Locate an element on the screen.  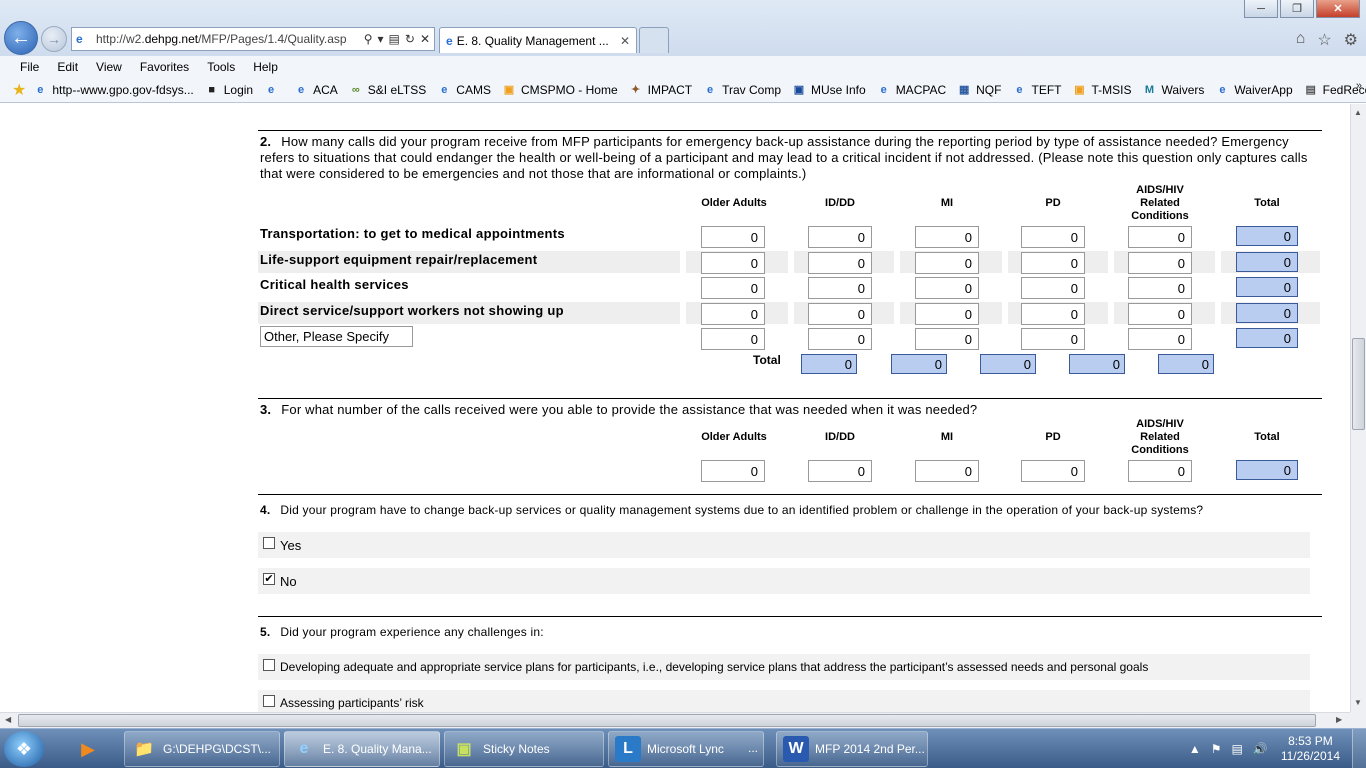
clock: 8:53 PM 11/26/2014 is located at coordinates (1310, 749).